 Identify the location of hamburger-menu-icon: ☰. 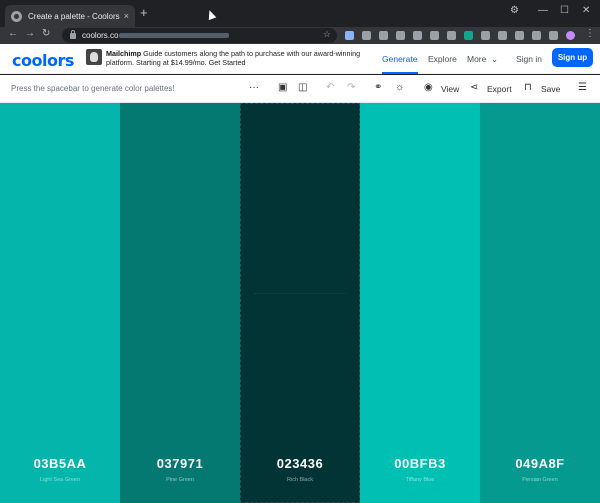
(582, 88).